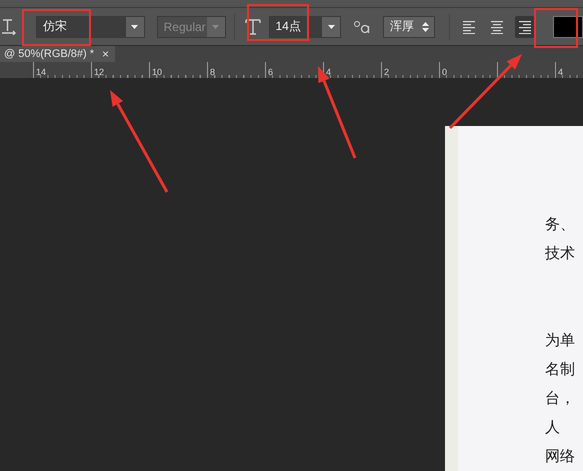 The width and height of the screenshot is (583, 471). I want to click on anti-alias-dropdown: 浑厚, so click(409, 27).